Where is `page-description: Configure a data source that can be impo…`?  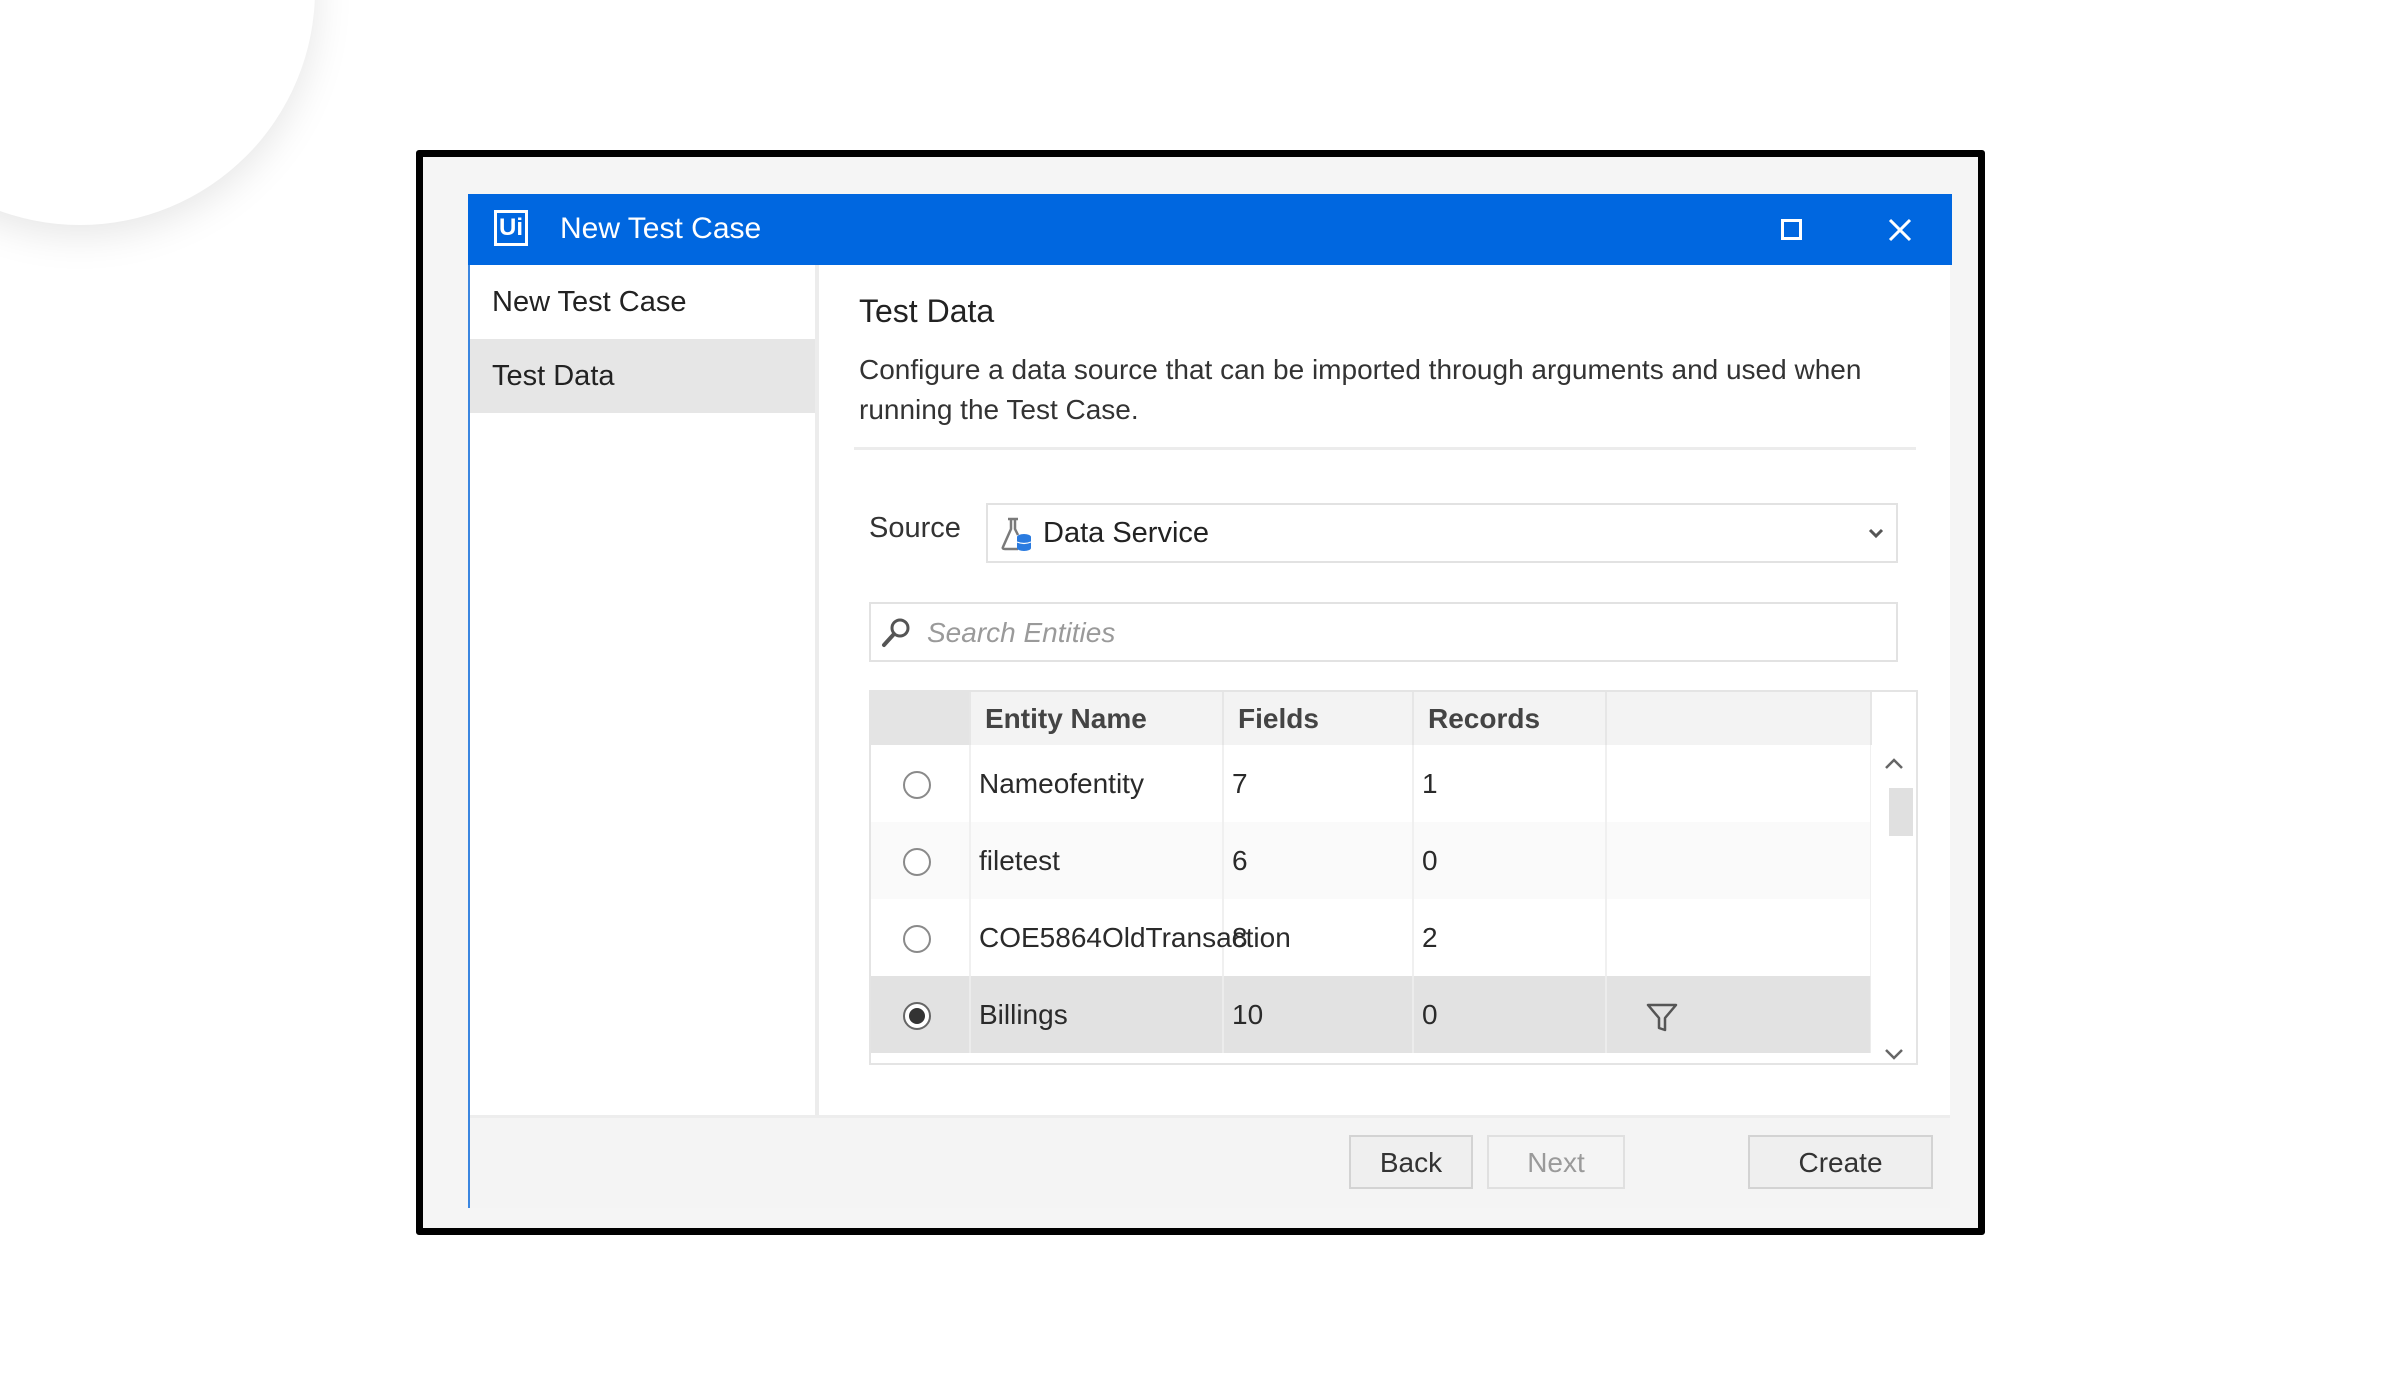
page-description: Configure a data source that can be impo… is located at coordinates (1360, 389).